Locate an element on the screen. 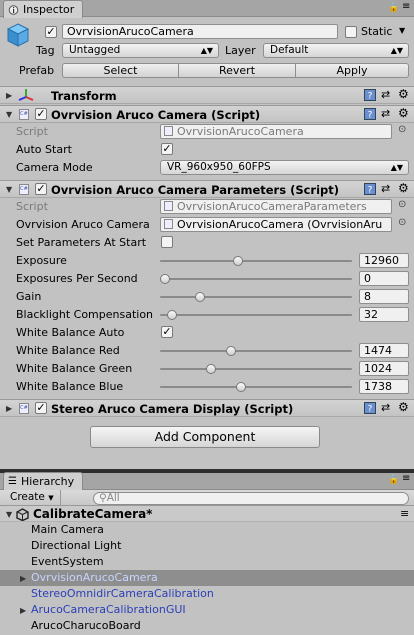 The width and height of the screenshot is (414, 635). stereo-enabled-checkbox: ✓ is located at coordinates (41, 408).